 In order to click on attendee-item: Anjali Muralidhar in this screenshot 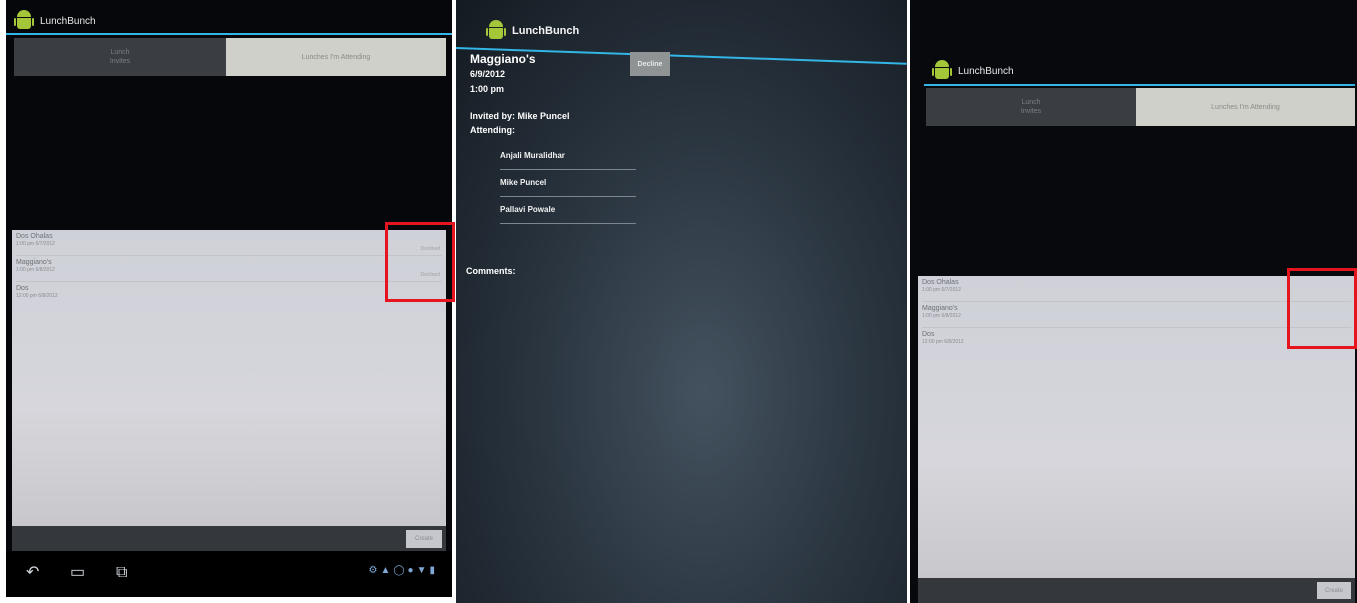, I will do `click(568, 160)`.